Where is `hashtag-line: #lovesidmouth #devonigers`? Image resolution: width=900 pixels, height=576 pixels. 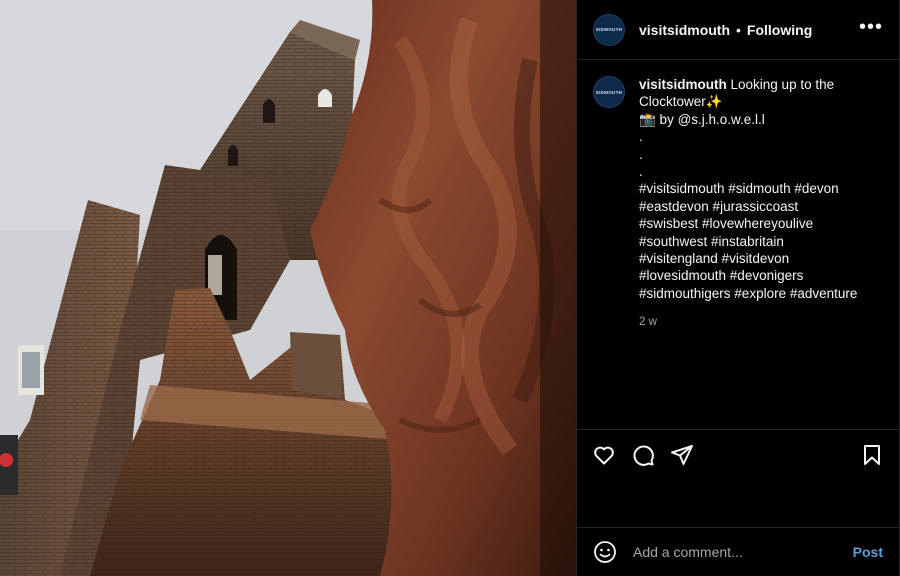
hashtag-line: #lovesidmouth #devonigers is located at coordinates (759, 275).